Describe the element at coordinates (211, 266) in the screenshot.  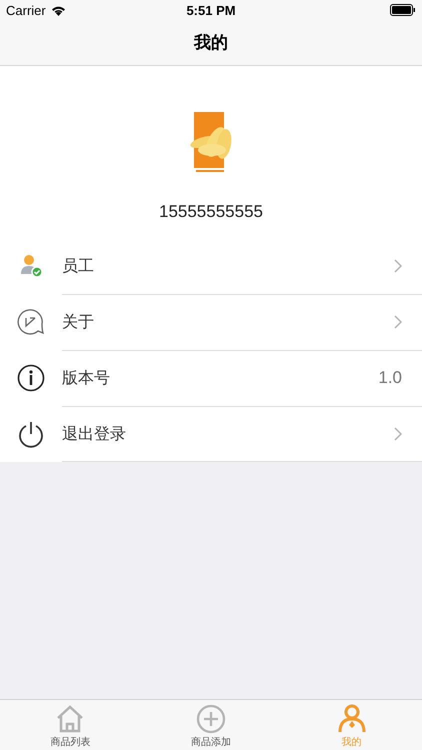
I see `menu-row: 员工` at that location.